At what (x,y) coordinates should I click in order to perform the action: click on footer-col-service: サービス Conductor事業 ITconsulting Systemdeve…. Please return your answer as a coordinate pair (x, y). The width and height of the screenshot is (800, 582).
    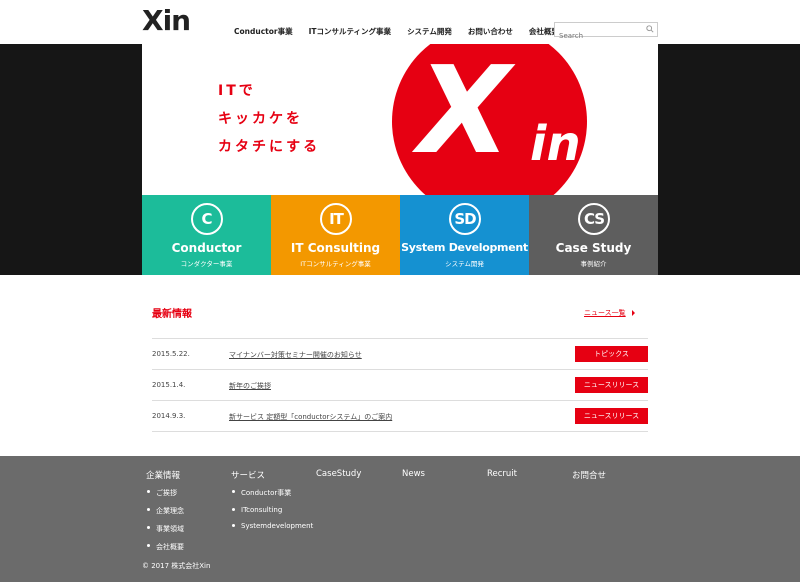
    Looking at the image, I should click on (272, 503).